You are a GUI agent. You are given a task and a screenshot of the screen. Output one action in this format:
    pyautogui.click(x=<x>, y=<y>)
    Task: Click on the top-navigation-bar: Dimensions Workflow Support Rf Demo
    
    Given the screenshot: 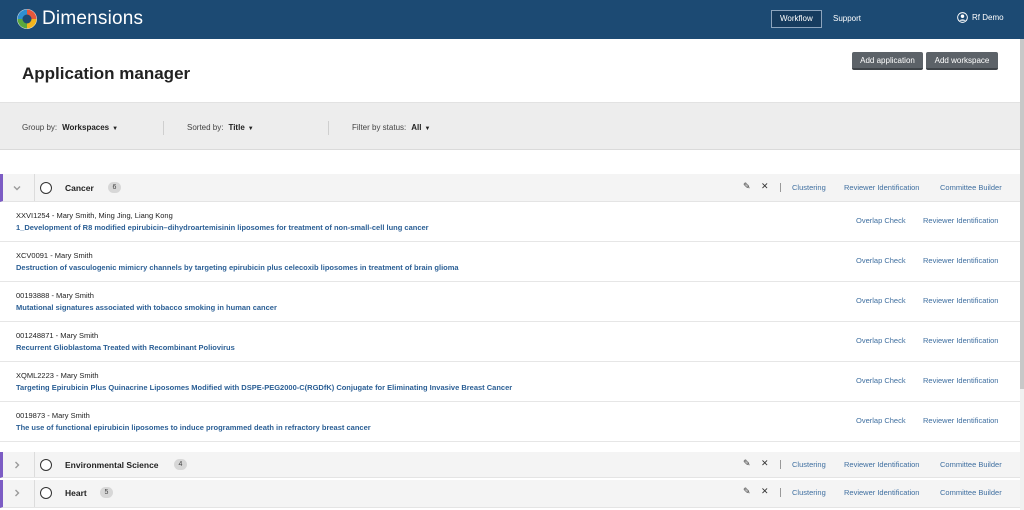 What is the action you would take?
    pyautogui.click(x=512, y=19)
    